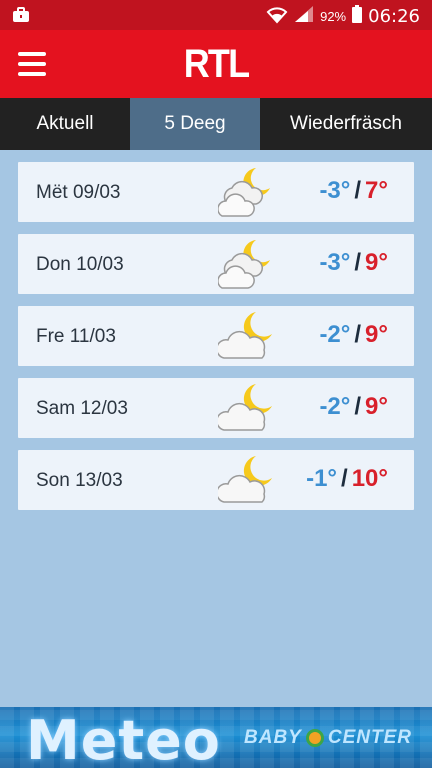 The image size is (432, 768). What do you see at coordinates (195, 124) in the screenshot?
I see `tab-5-deeg: 5 Deeg` at bounding box center [195, 124].